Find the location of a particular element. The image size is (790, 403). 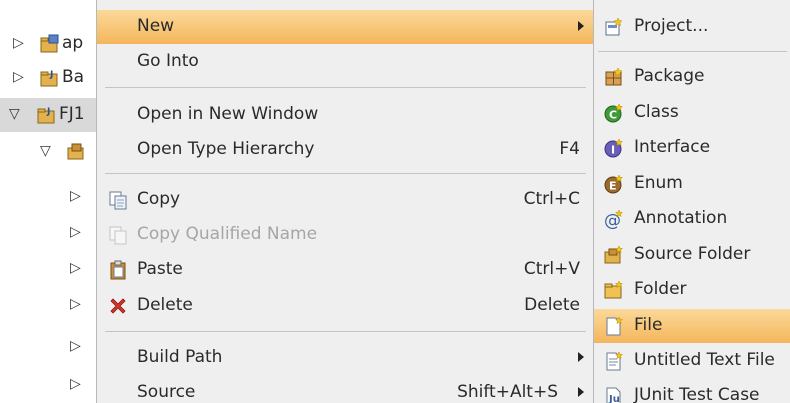

class-icon: C is located at coordinates (613, 113).